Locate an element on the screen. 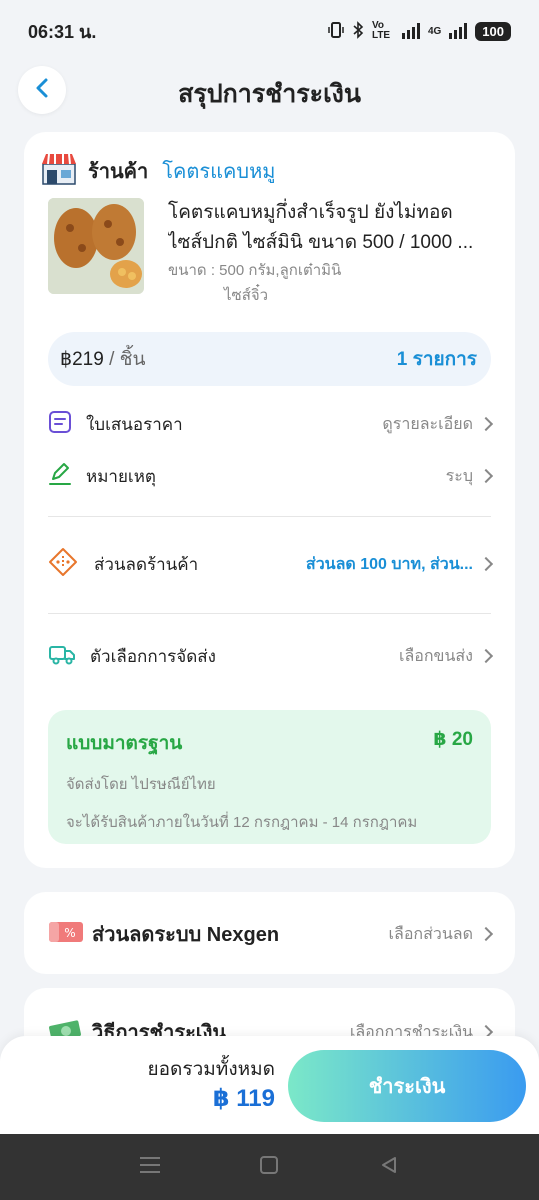 This screenshot has height=1200, width=539. home-square-icon is located at coordinates (269, 1167).